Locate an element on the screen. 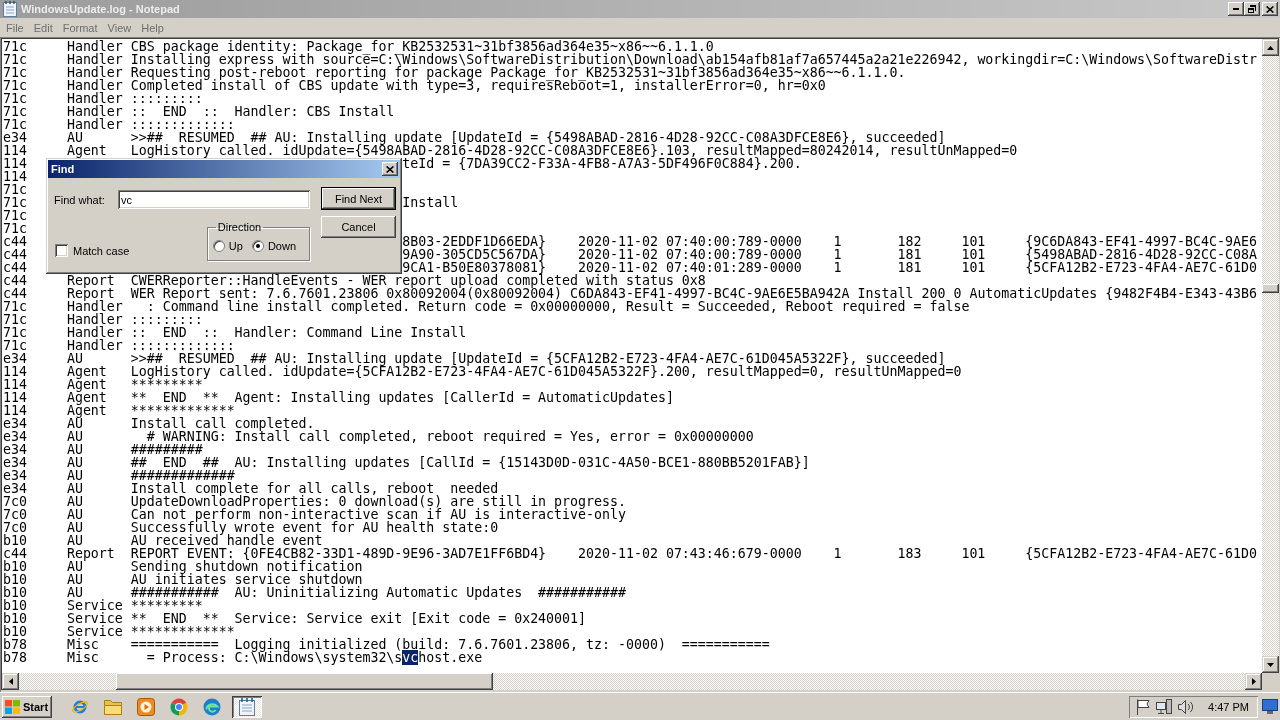 This screenshot has height=720, width=1280. left-arrow-icon is located at coordinates (10, 681).